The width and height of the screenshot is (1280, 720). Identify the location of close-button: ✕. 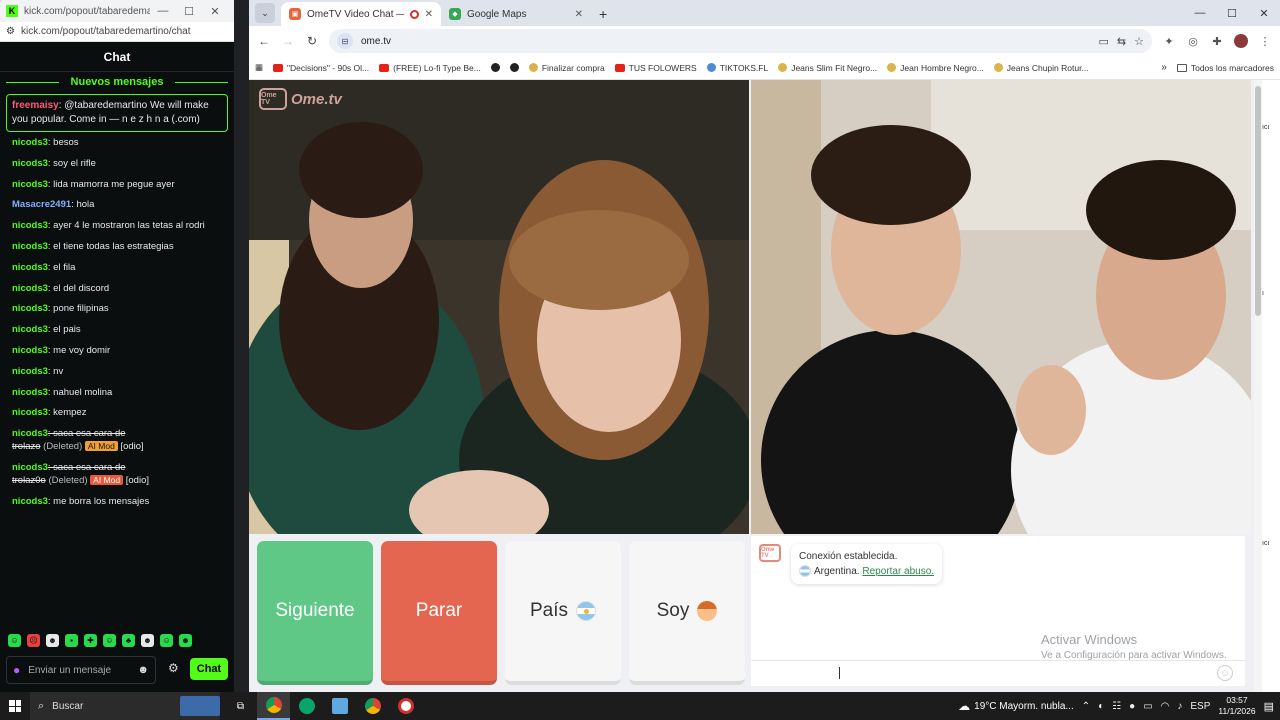
(215, 11).